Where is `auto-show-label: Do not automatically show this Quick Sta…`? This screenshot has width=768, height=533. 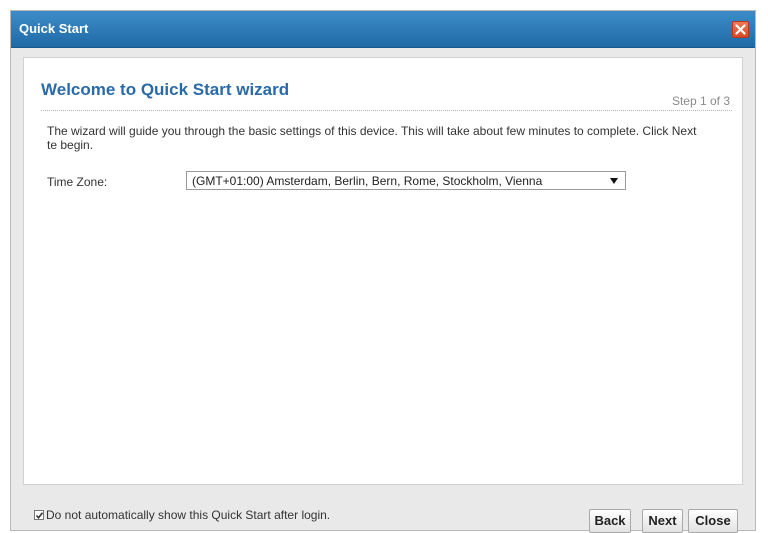 auto-show-label: Do not automatically show this Quick Sta… is located at coordinates (188, 515).